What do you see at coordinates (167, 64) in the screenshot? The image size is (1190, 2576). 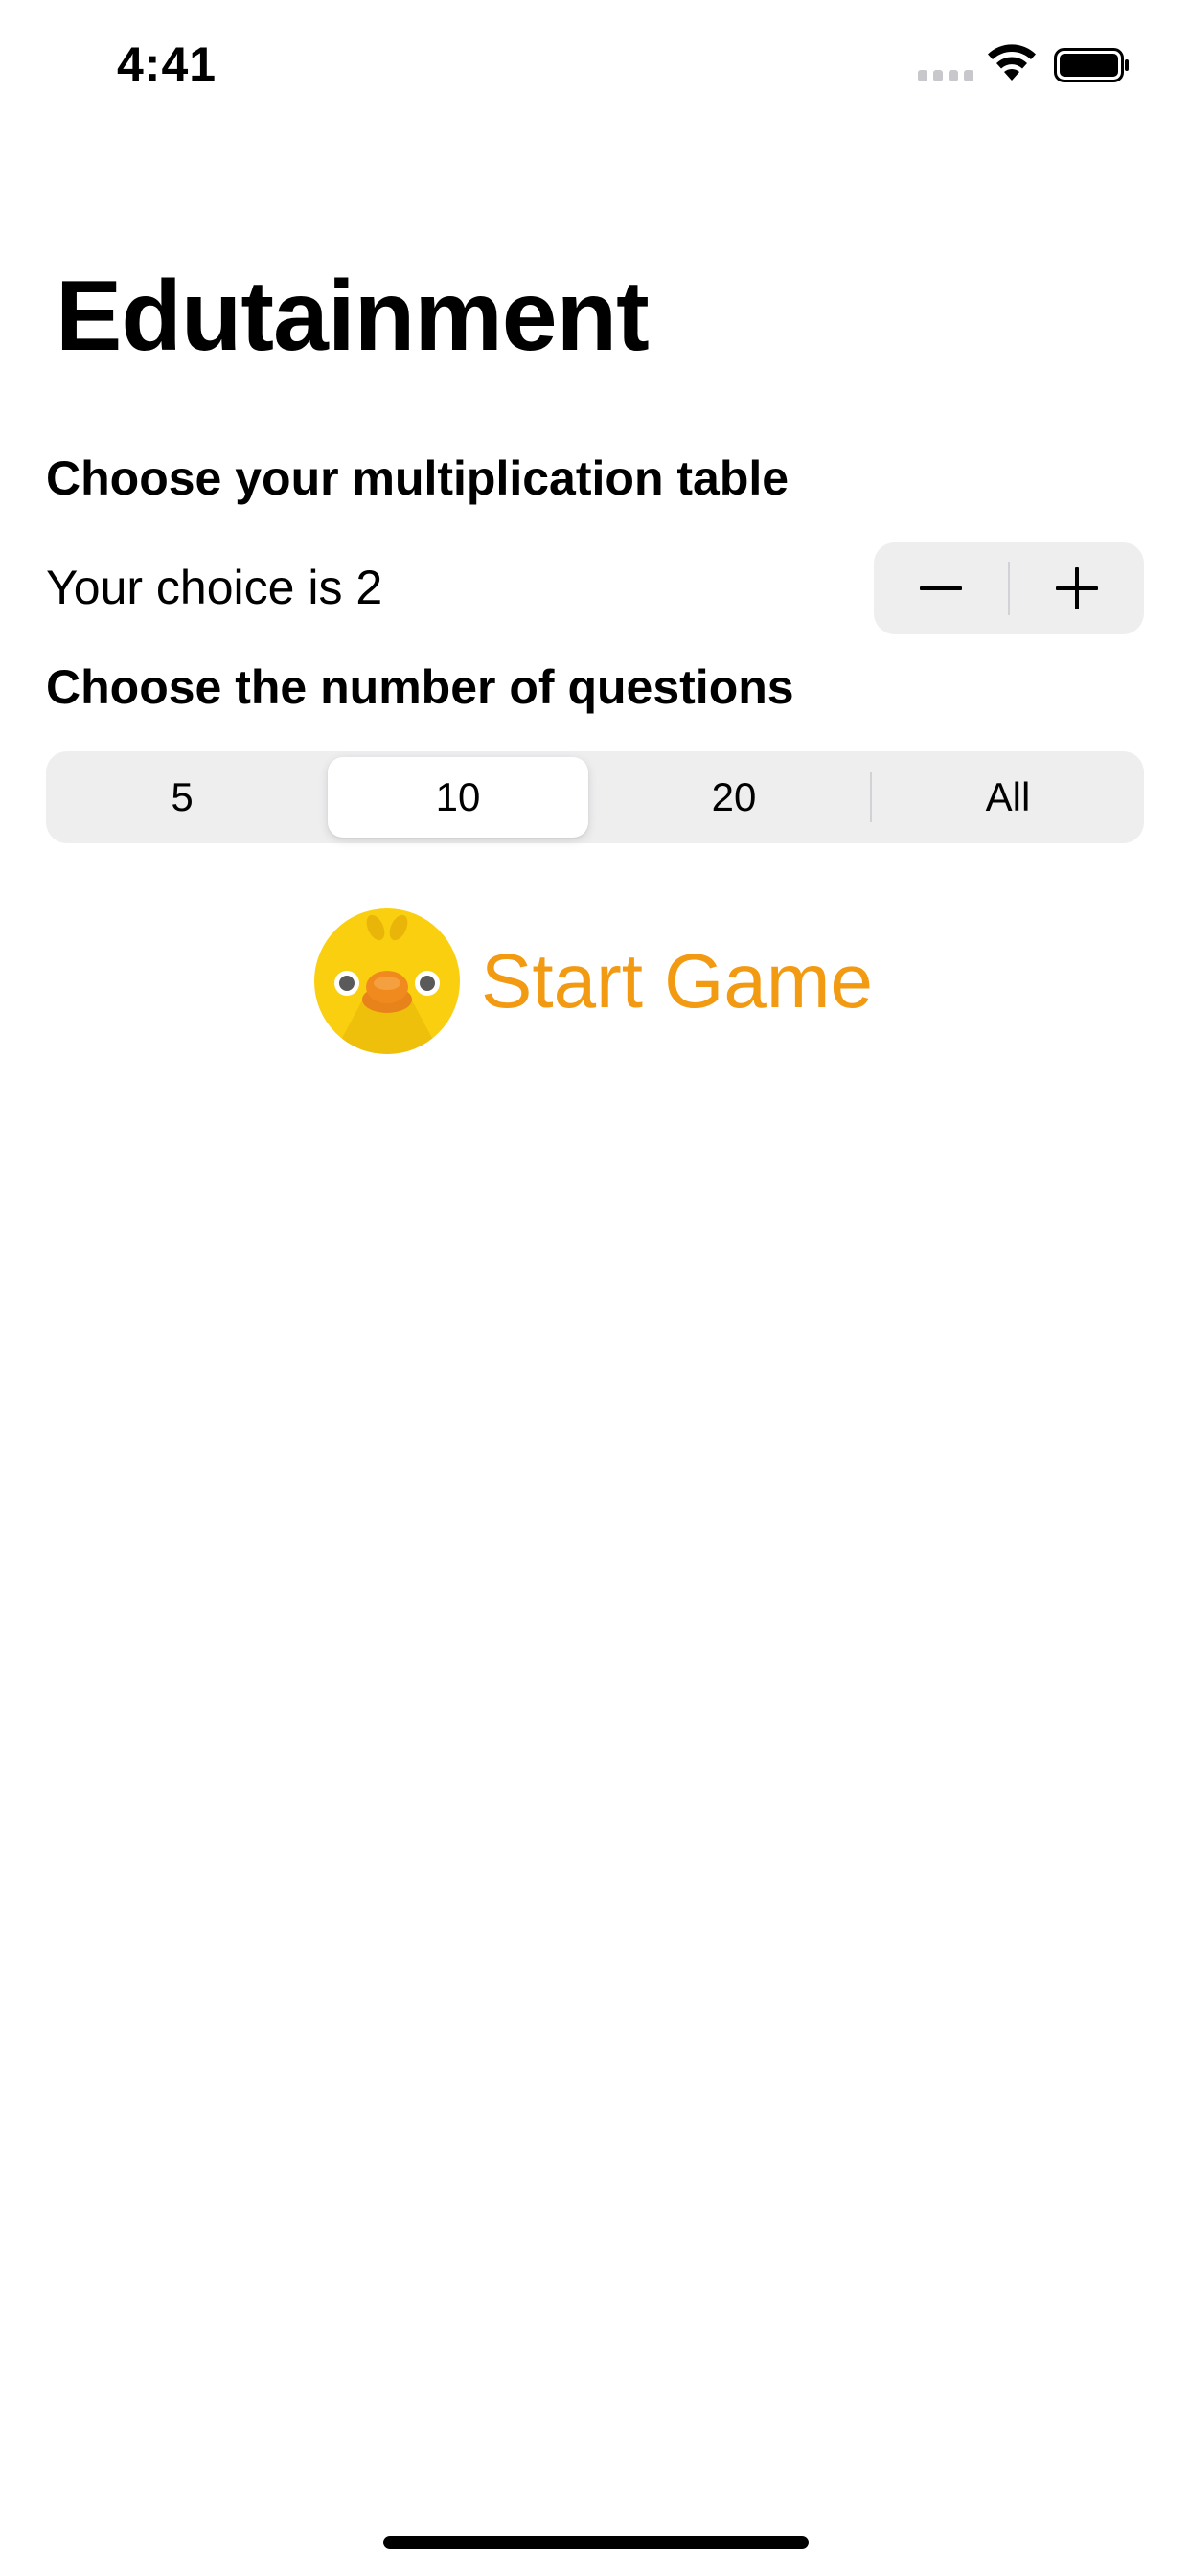 I see `status-time: 4:41` at bounding box center [167, 64].